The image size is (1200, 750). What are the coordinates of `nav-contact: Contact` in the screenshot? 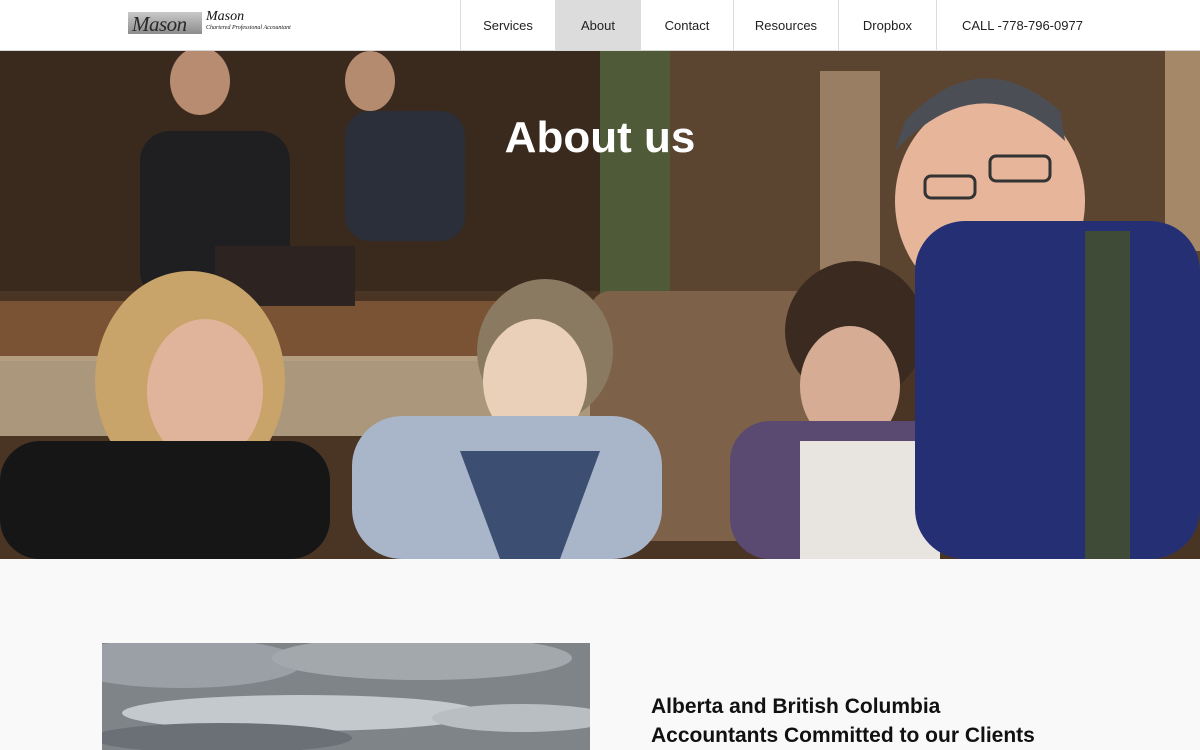 It's located at (686, 25).